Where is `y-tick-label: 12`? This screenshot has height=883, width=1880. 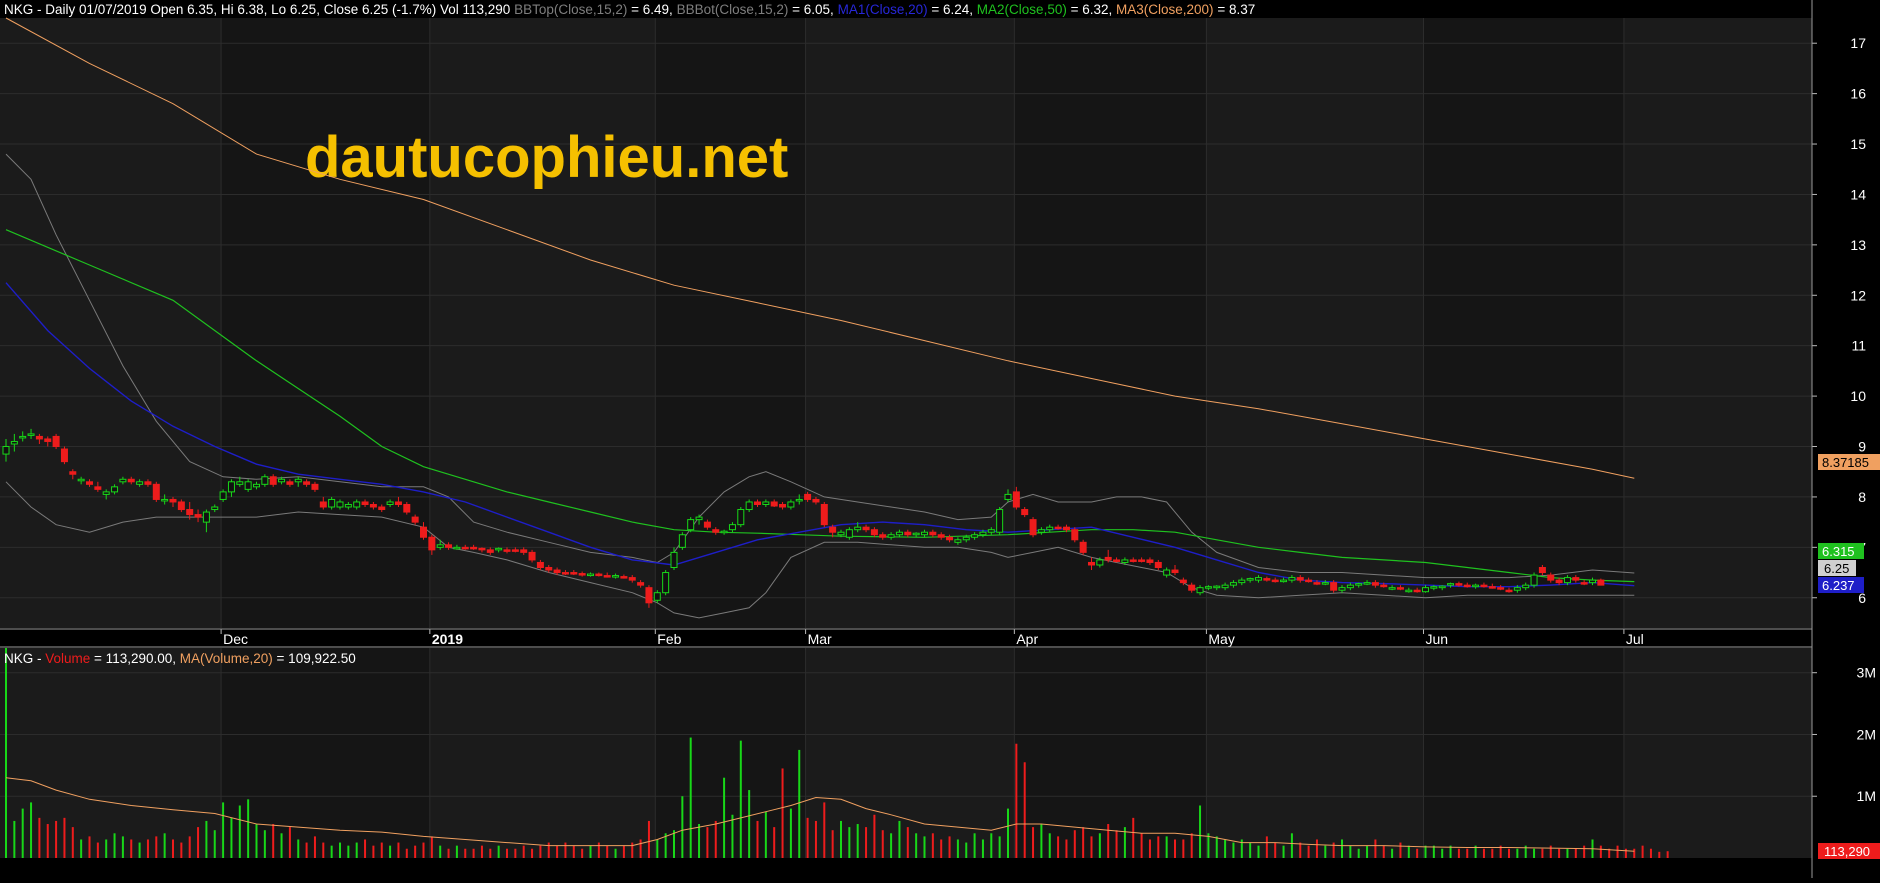 y-tick-label: 12 is located at coordinates (1858, 295).